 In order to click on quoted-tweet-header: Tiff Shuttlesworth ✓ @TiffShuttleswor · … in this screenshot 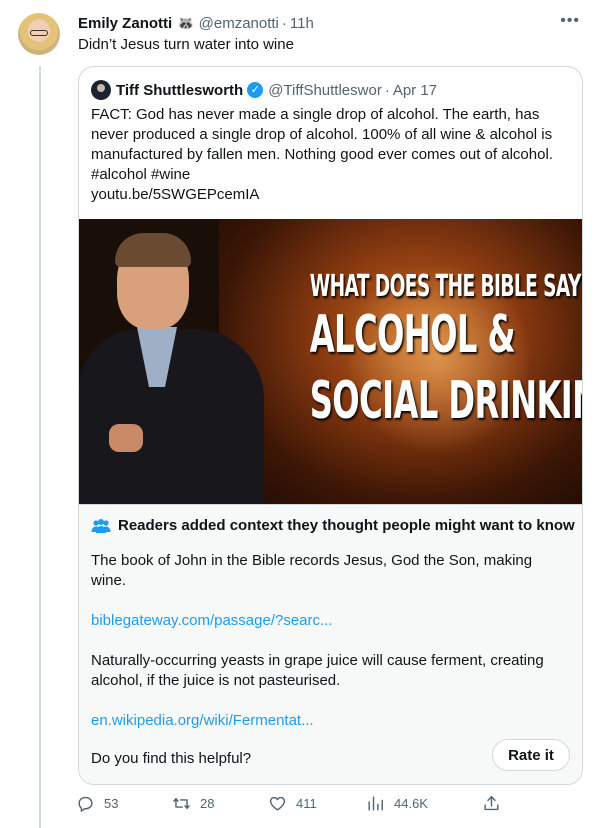, I will do `click(276, 90)`.